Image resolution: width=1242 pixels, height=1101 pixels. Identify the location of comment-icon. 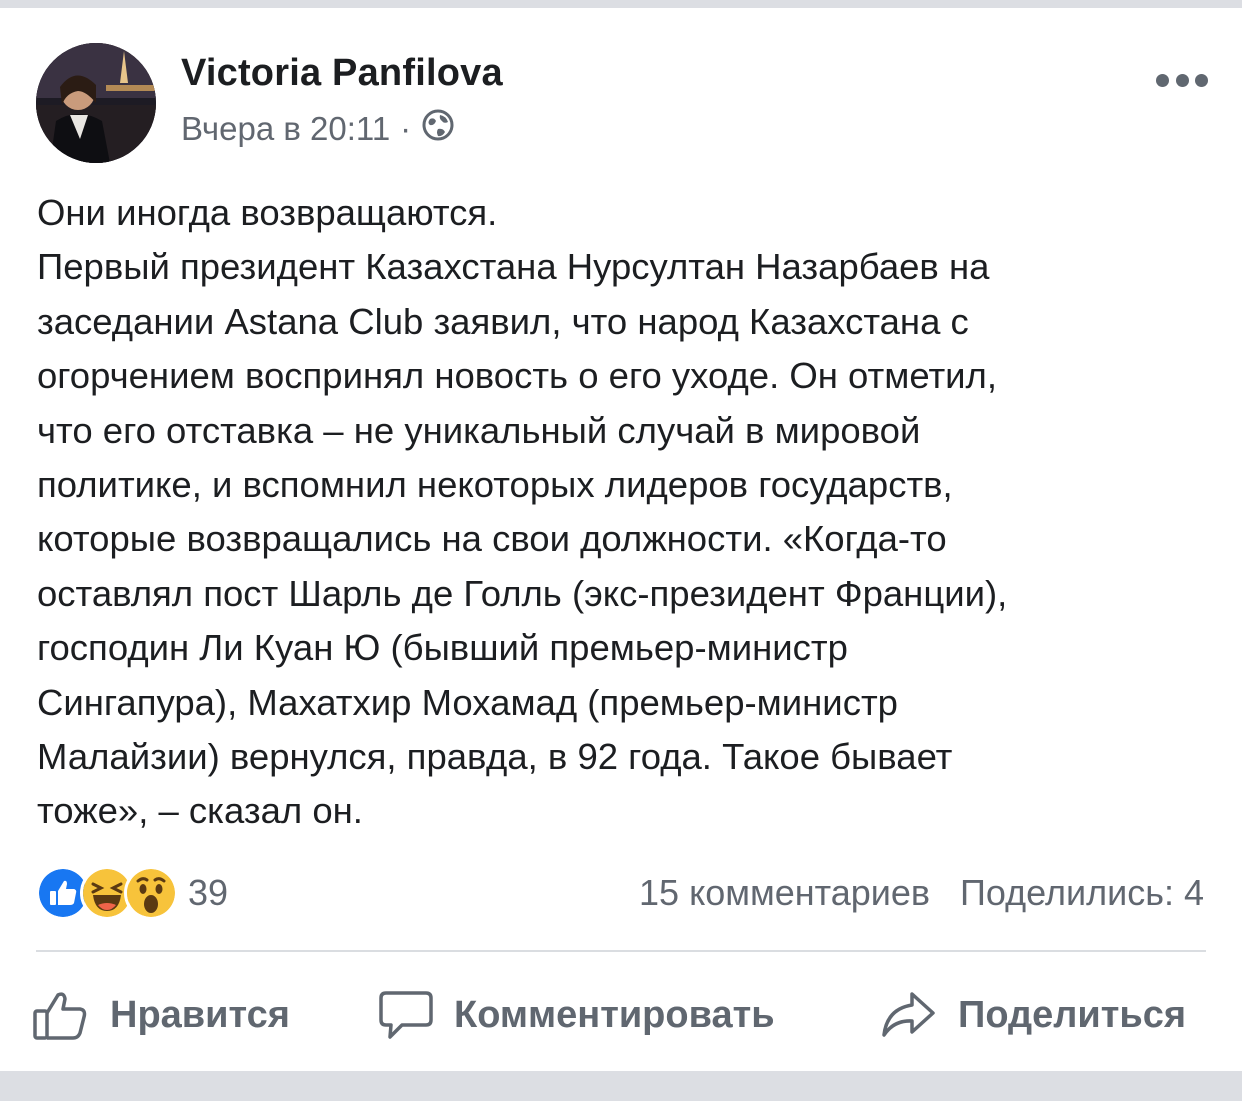
(406, 1015).